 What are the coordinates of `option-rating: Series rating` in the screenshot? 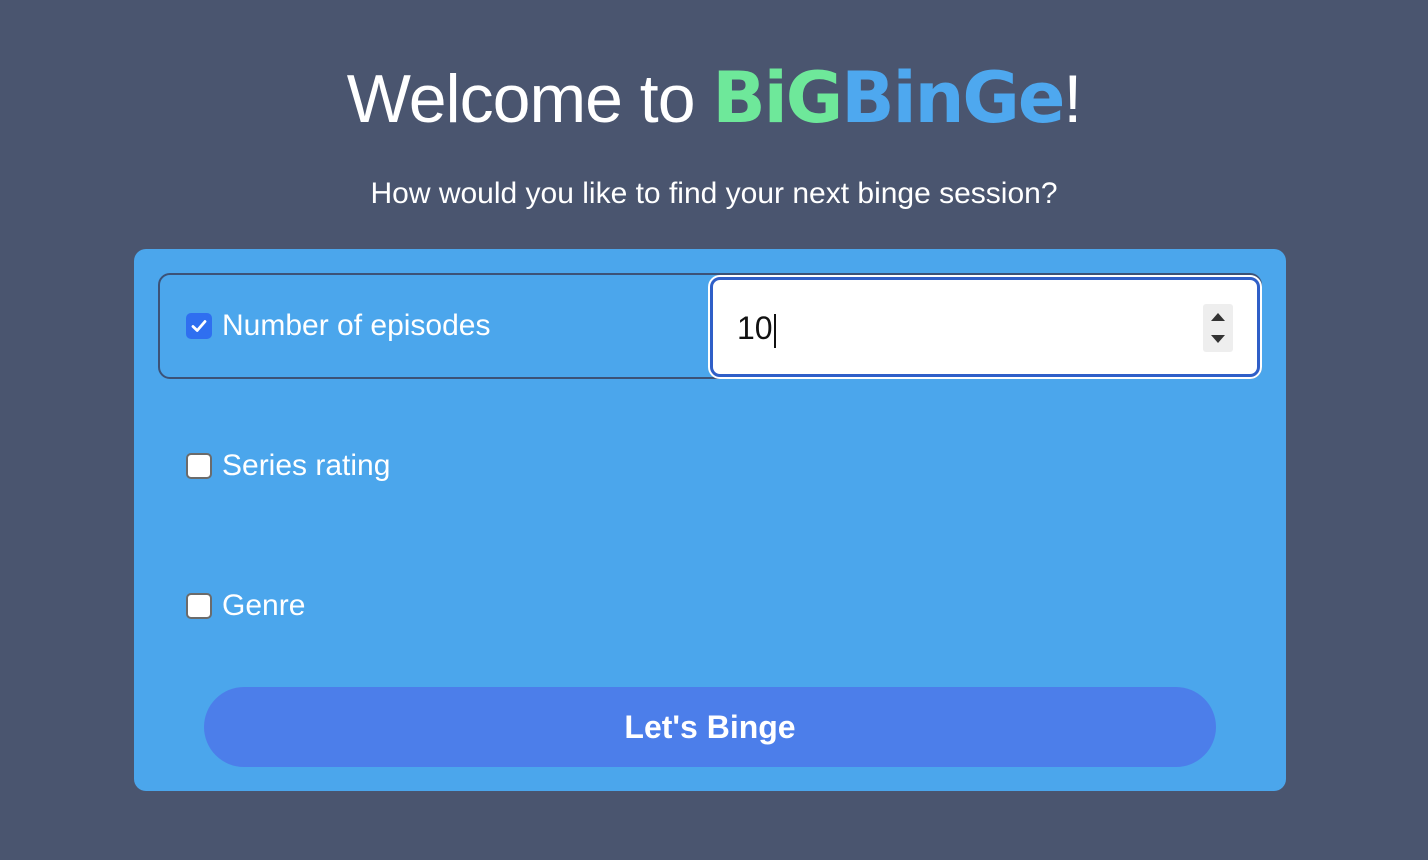 It's located at (288, 466).